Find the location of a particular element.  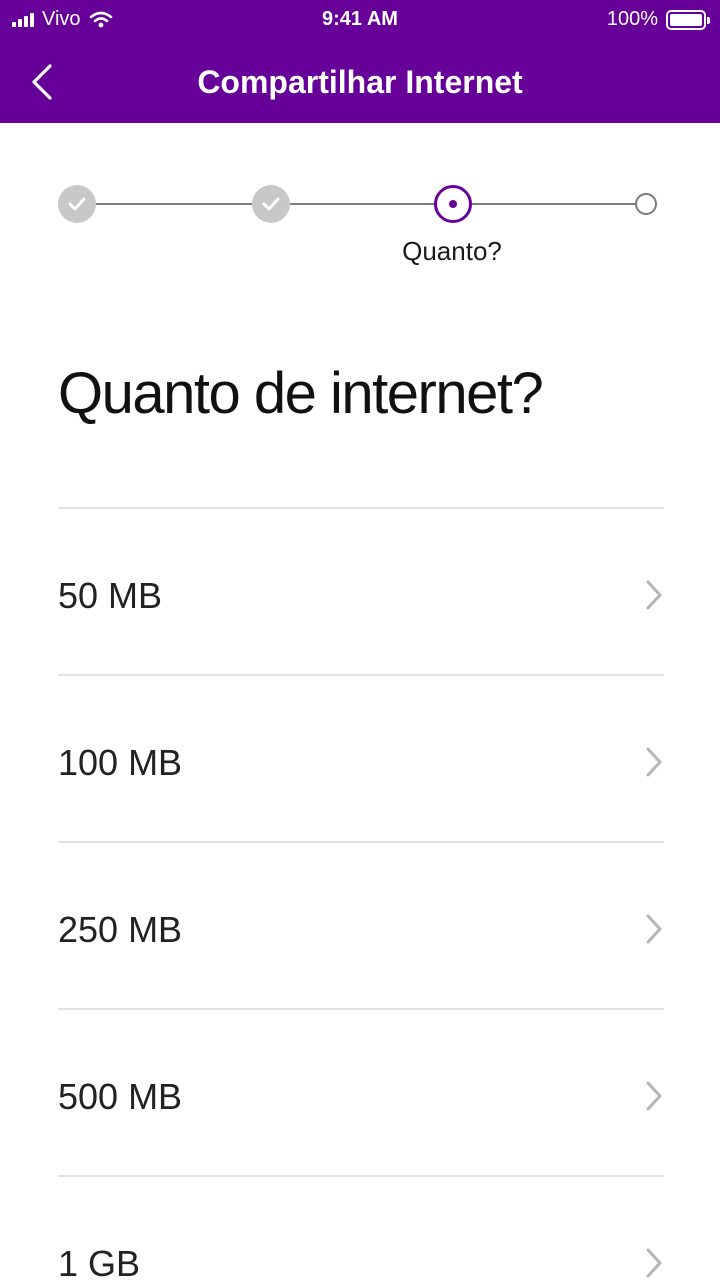

progress-stepper is located at coordinates (358, 204).